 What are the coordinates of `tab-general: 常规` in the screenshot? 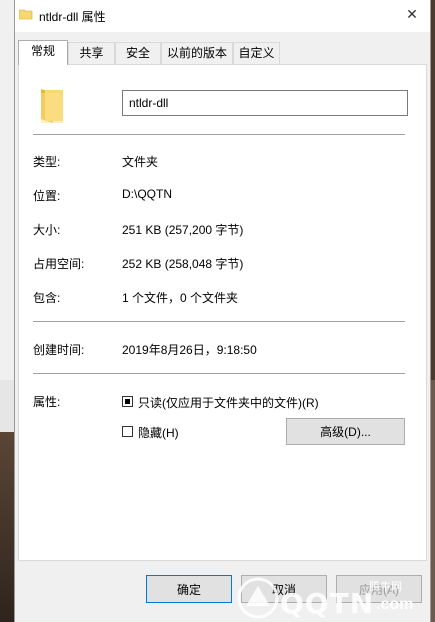 It's located at (43, 52).